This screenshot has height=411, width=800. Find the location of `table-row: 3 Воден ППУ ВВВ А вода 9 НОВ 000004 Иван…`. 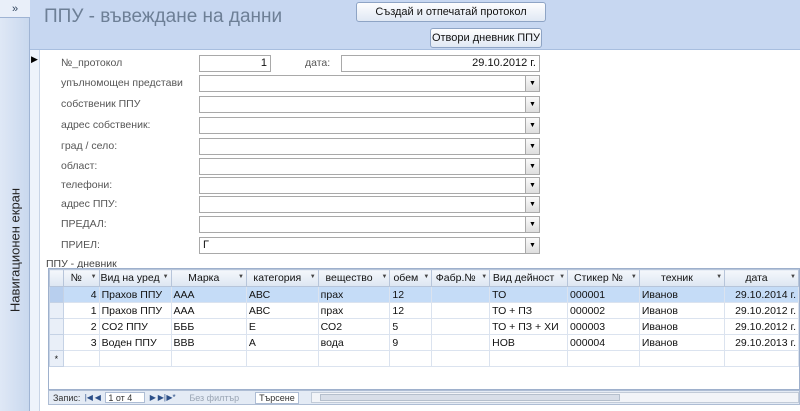

table-row: 3 Воден ППУ ВВВ А вода 9 НОВ 000004 Иван… is located at coordinates (424, 342).